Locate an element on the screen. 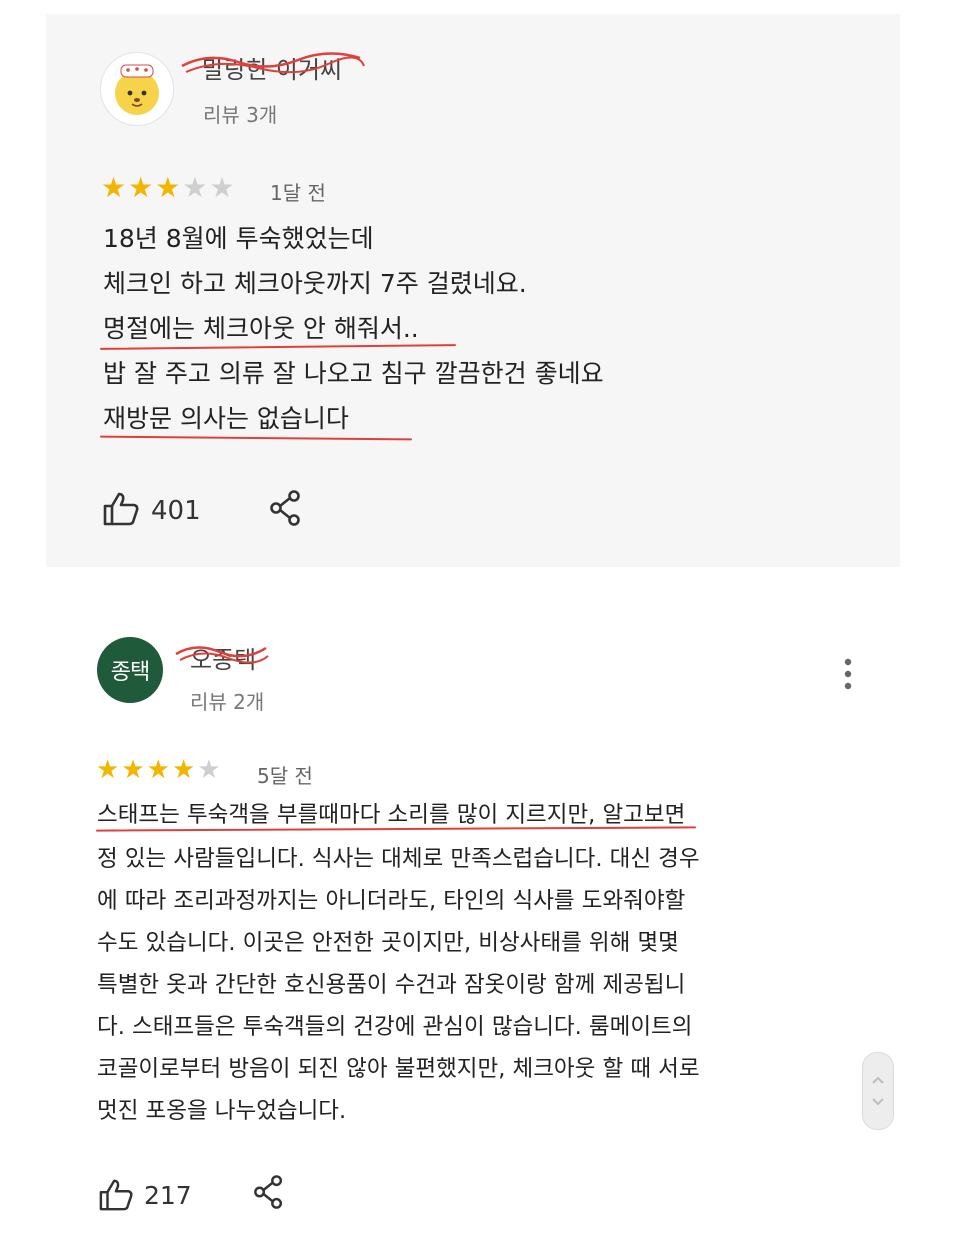  review-text-line: 수도 있습니다. 이곳은 안전한 곳이지만, 비상사태를 위해 몇몇 is located at coordinates (388, 943).